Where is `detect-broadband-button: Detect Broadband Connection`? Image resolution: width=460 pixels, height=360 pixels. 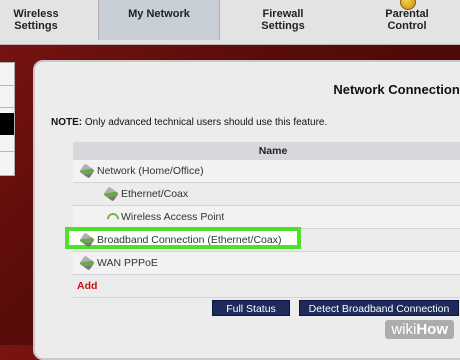 detect-broadband-button: Detect Broadband Connection is located at coordinates (379, 308).